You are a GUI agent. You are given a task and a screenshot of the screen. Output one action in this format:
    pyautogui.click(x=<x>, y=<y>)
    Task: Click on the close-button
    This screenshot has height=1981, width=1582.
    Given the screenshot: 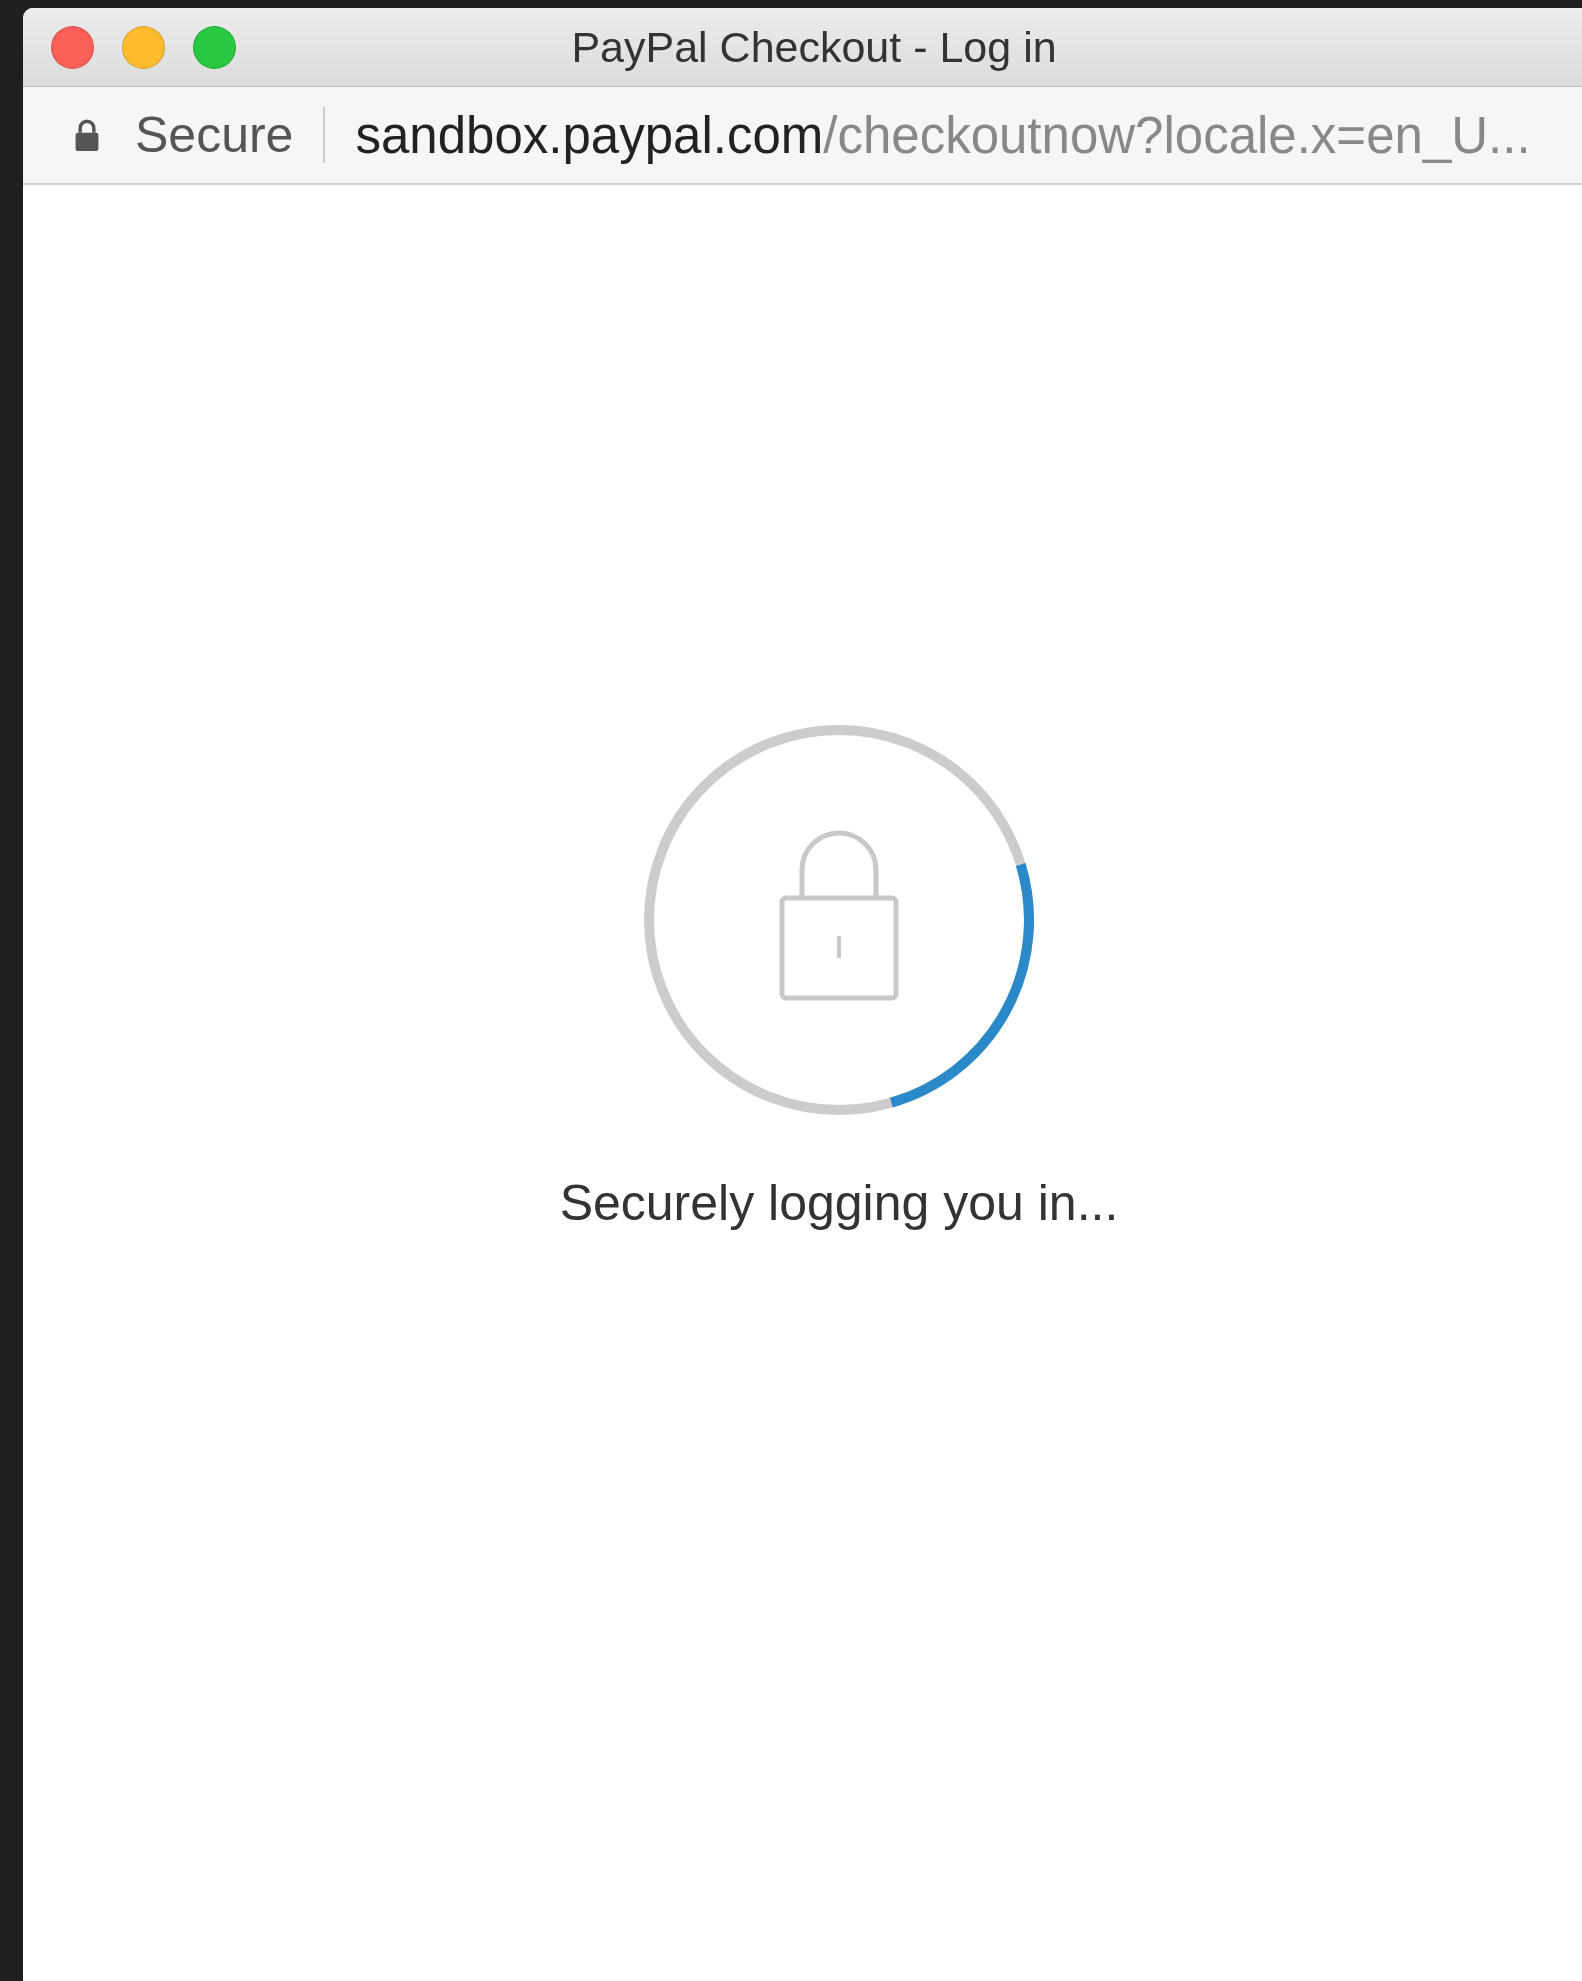 What is the action you would take?
    pyautogui.click(x=72, y=47)
    